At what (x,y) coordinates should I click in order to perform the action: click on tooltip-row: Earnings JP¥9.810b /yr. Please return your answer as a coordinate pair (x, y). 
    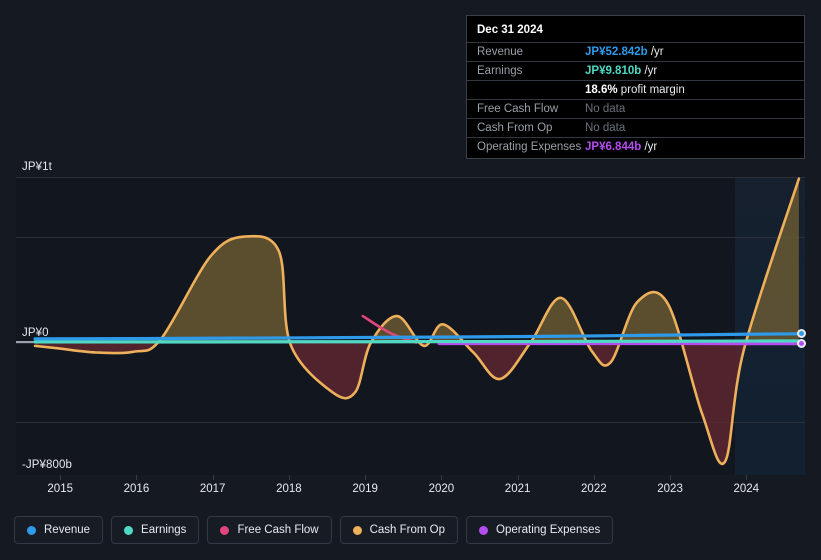
    Looking at the image, I should click on (635, 70).